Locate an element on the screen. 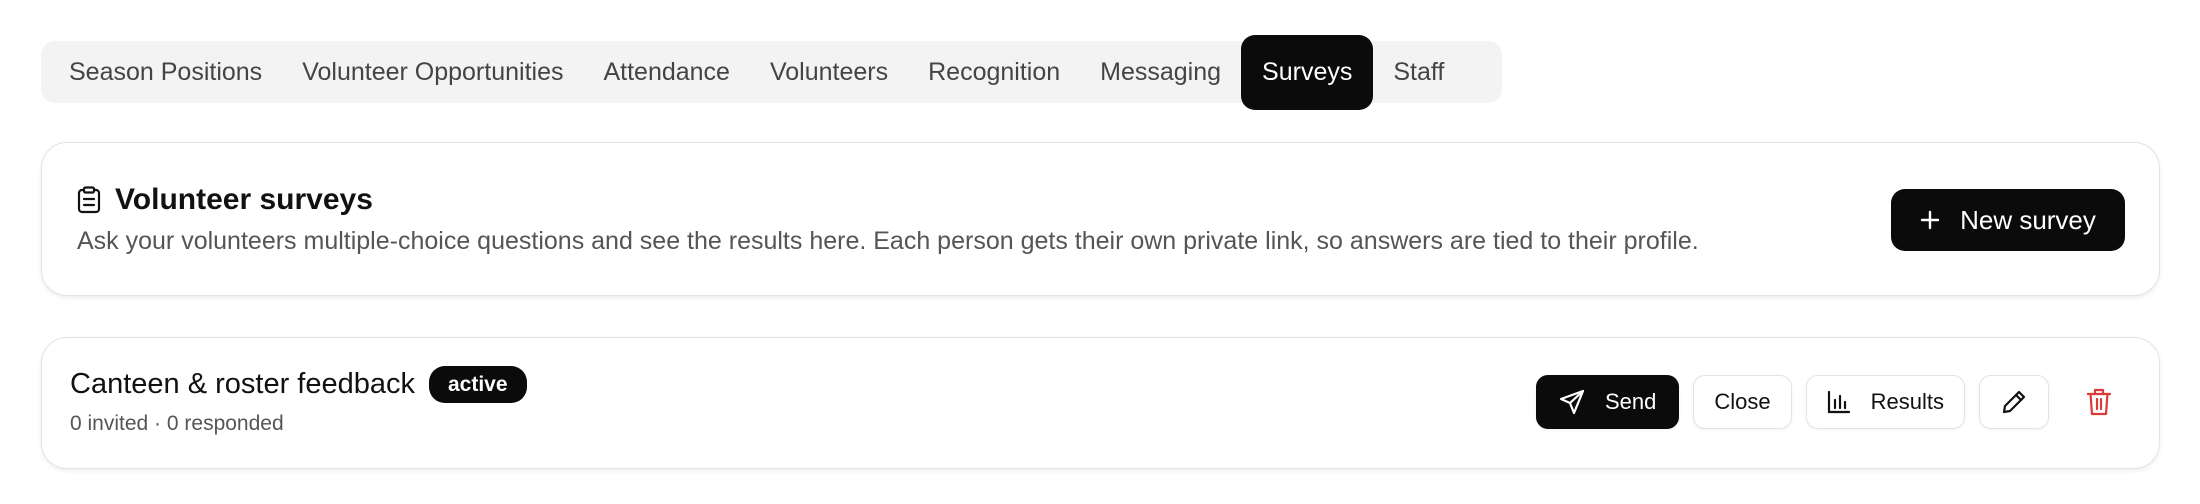  new-survey-label: New survey is located at coordinates (2028, 219).